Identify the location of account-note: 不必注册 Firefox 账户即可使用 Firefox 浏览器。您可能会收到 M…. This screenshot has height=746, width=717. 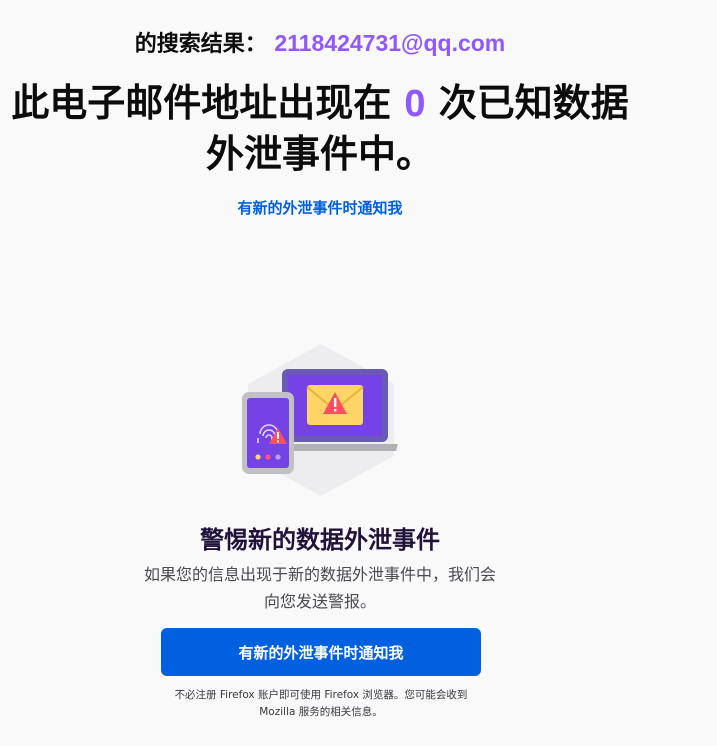
(321, 703).